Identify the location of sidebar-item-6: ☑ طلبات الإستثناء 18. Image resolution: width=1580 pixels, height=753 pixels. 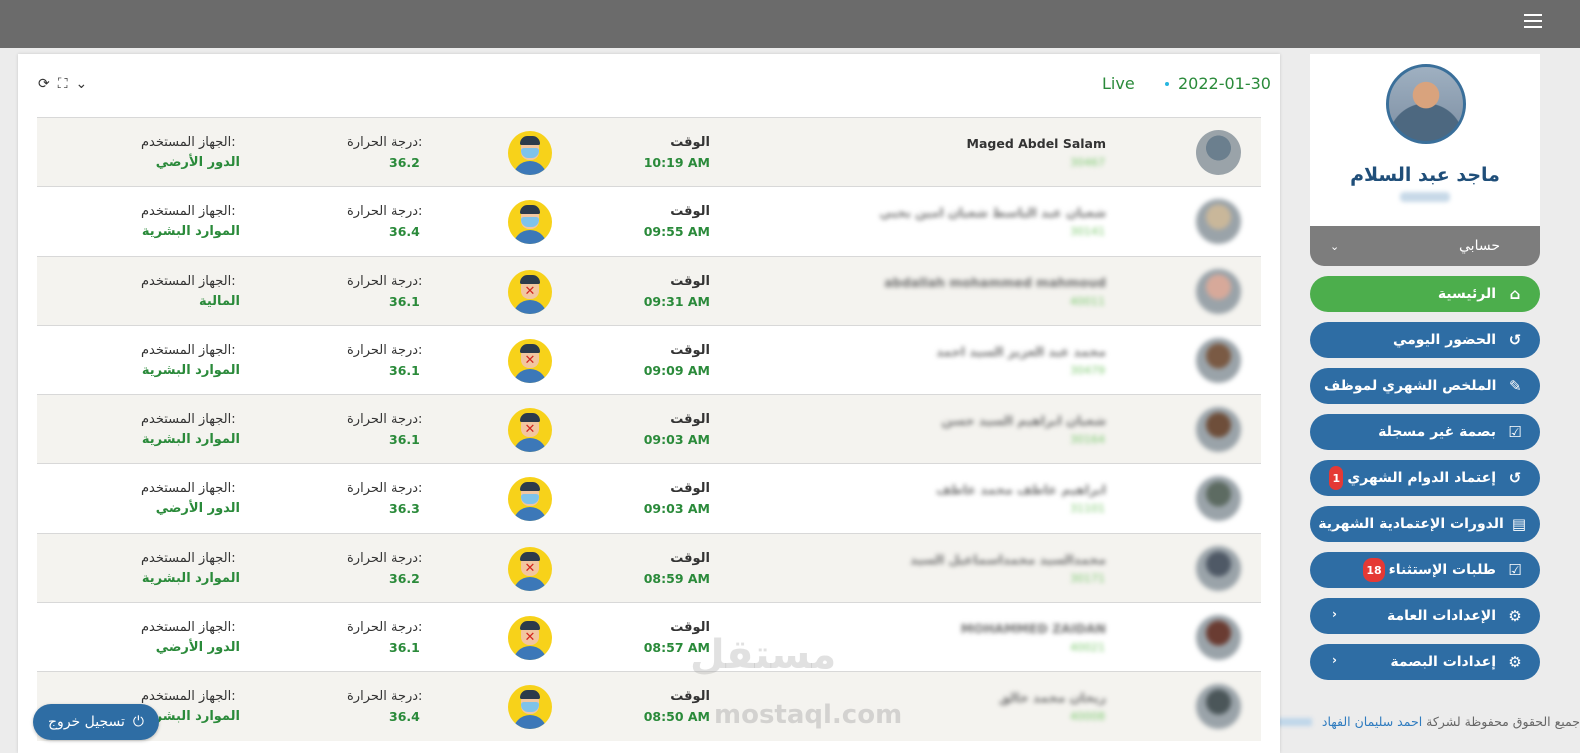
(1425, 570).